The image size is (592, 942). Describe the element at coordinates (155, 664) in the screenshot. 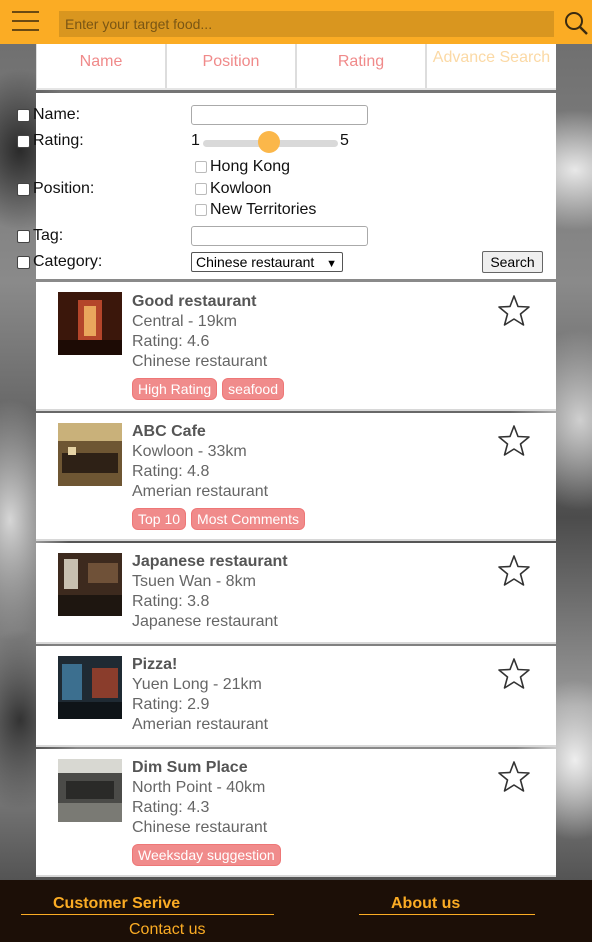

I see `restaurant-name: Pizza!` at that location.